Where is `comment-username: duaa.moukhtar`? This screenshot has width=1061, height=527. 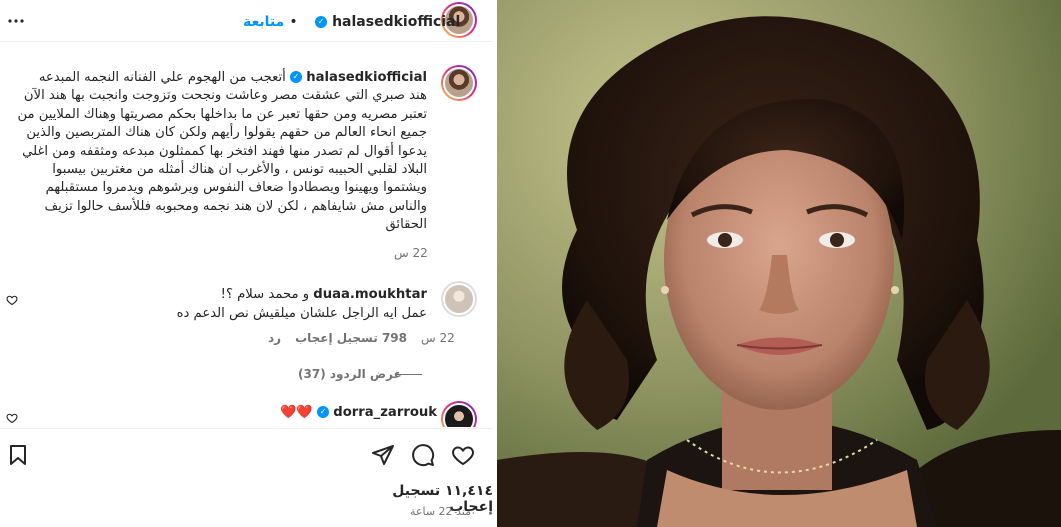 comment-username: duaa.moukhtar is located at coordinates (370, 294).